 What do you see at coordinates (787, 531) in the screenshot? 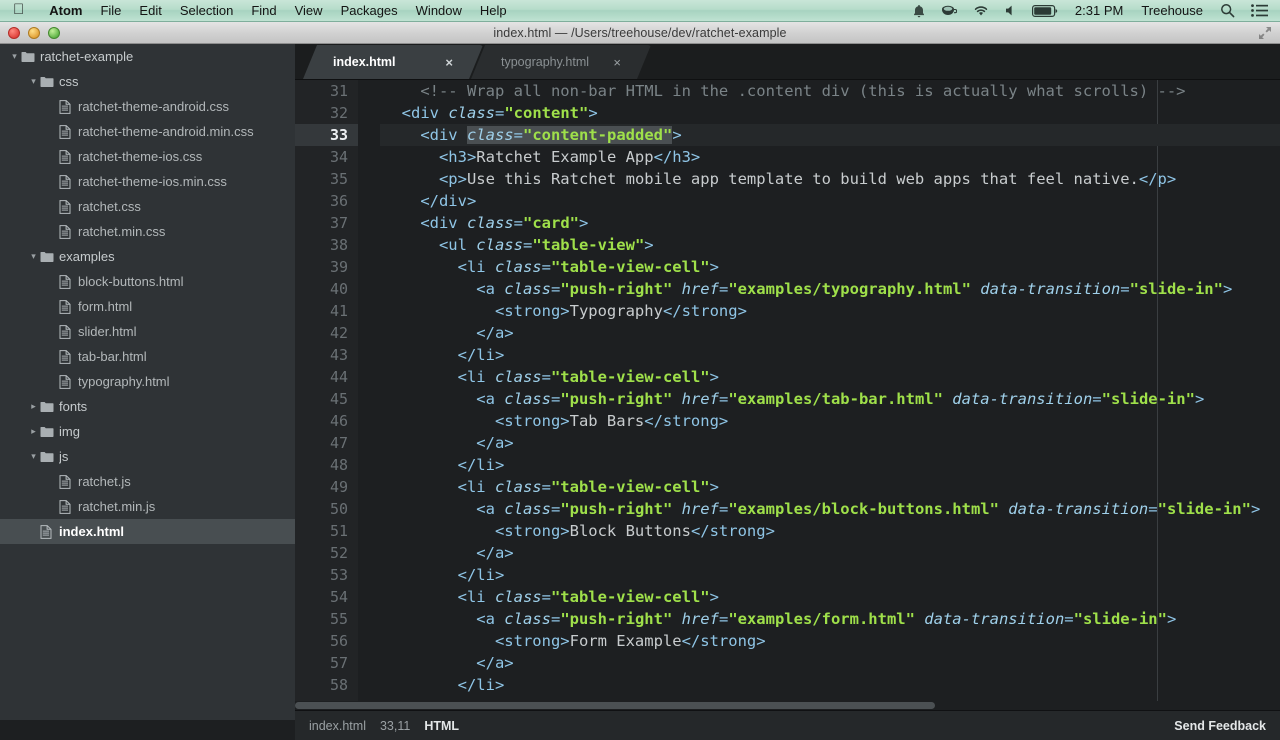
I see `code-line: 51 <strong>Block Buttons</strong>` at bounding box center [787, 531].